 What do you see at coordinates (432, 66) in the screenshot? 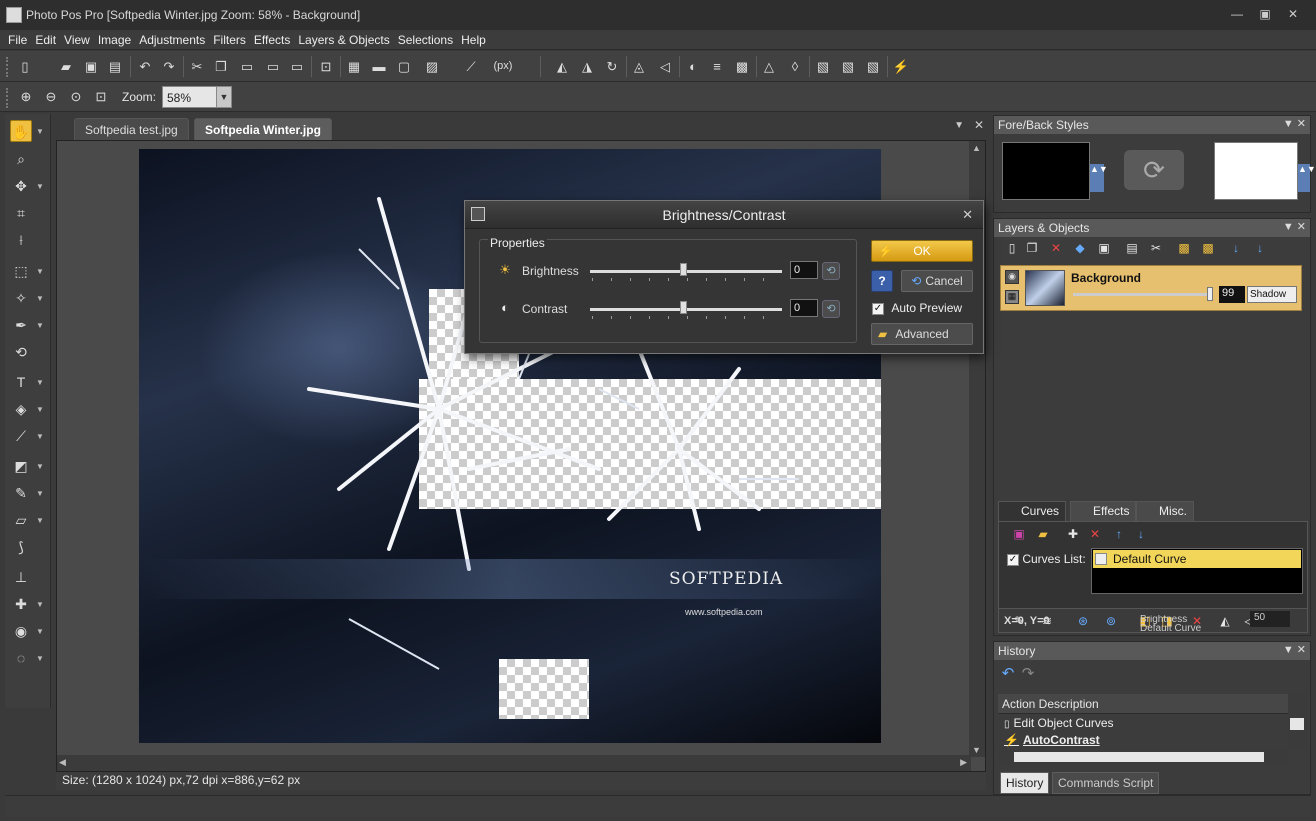
I see `image-icon: ▨` at bounding box center [432, 66].